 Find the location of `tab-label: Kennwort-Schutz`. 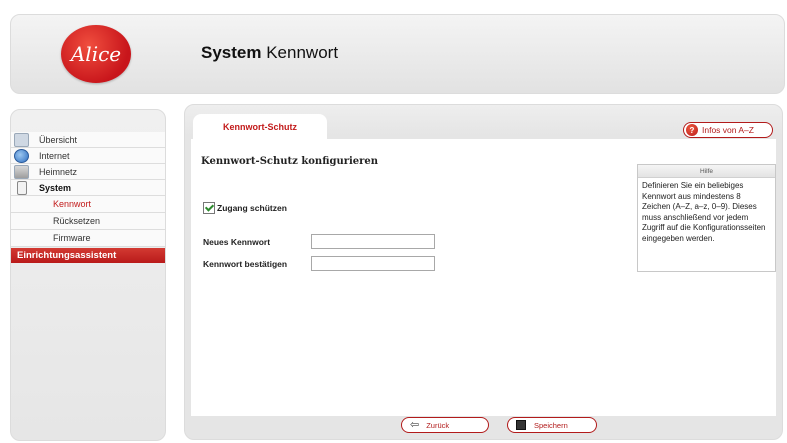

tab-label: Kennwort-Schutz is located at coordinates (260, 127).